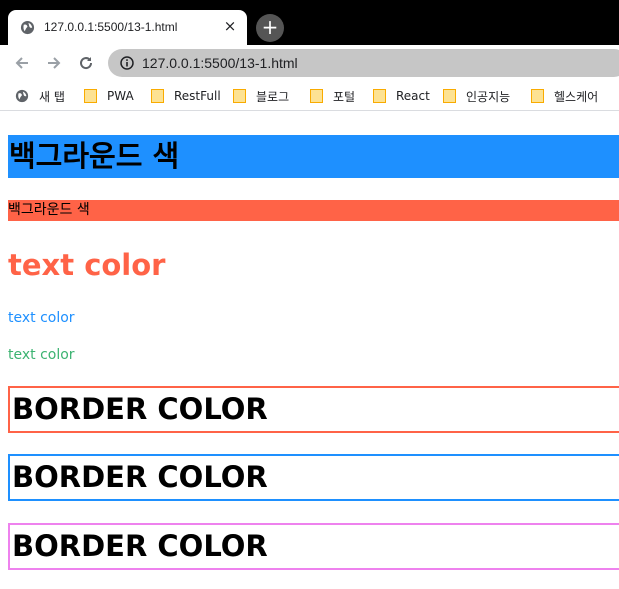  What do you see at coordinates (220, 63) in the screenshot?
I see `url-text: 127.0.0.1:5500/13-1.html` at bounding box center [220, 63].